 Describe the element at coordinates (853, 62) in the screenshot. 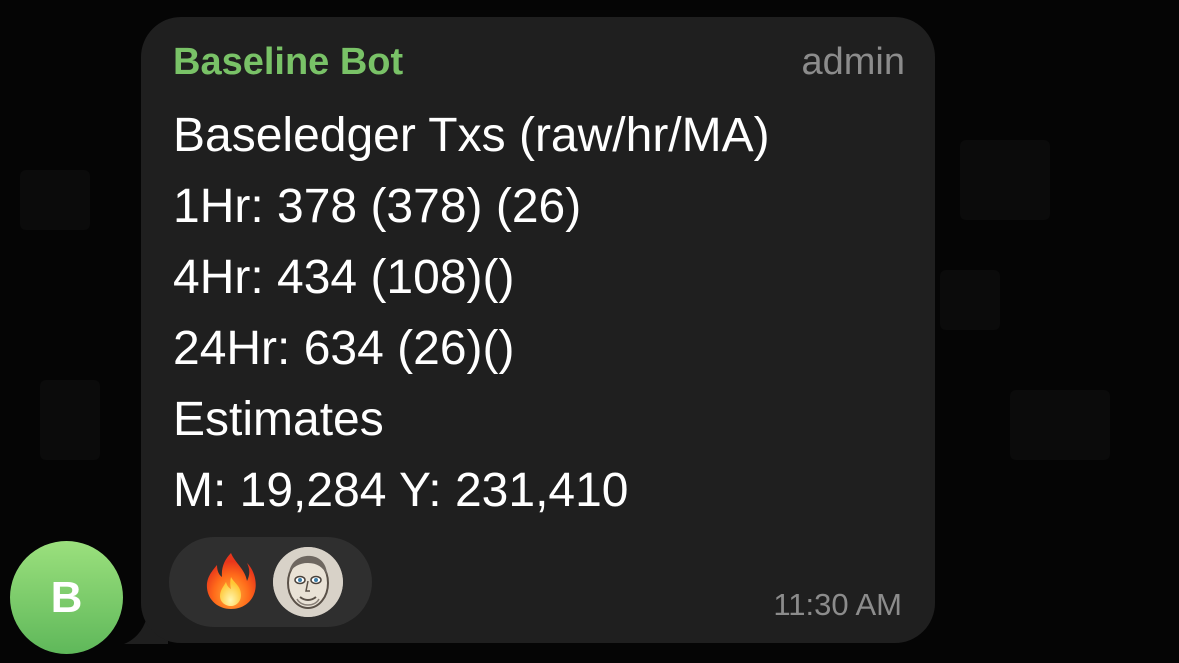

I see `sender-role-badge: admin` at that location.